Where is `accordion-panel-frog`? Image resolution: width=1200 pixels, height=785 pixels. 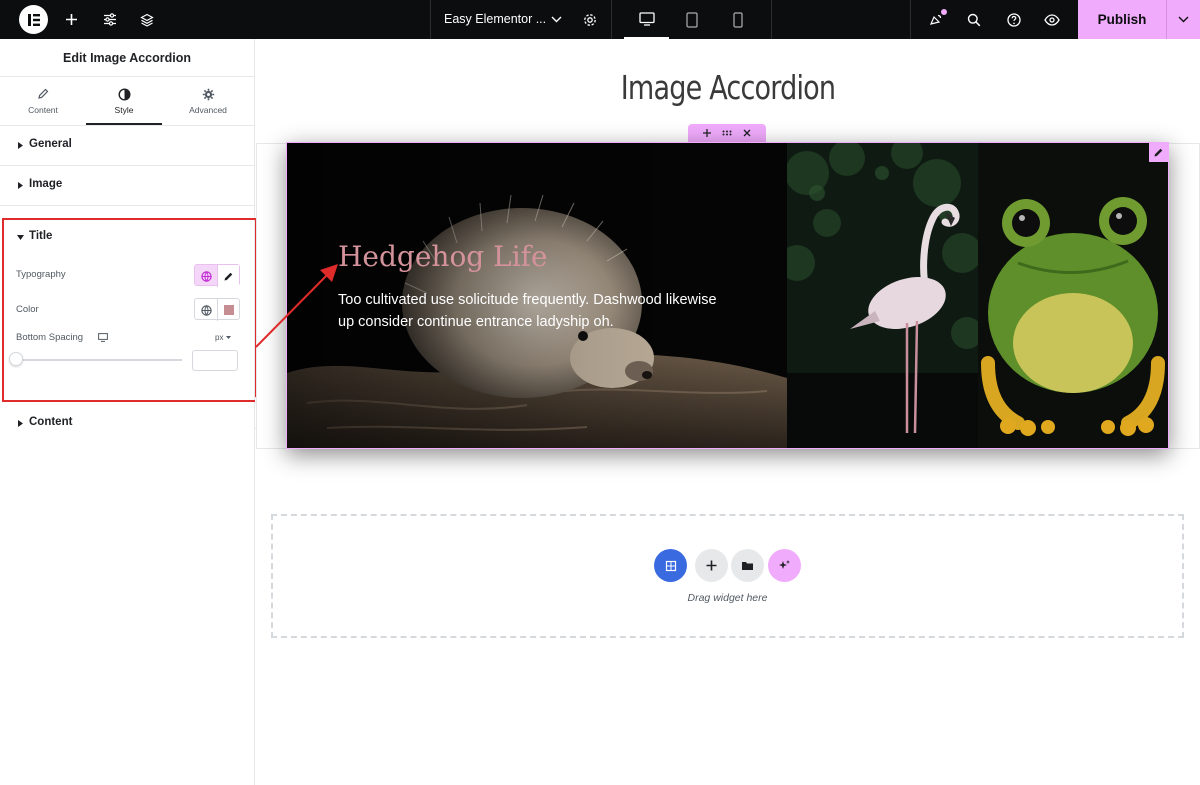
accordion-panel-frog is located at coordinates (1073, 295).